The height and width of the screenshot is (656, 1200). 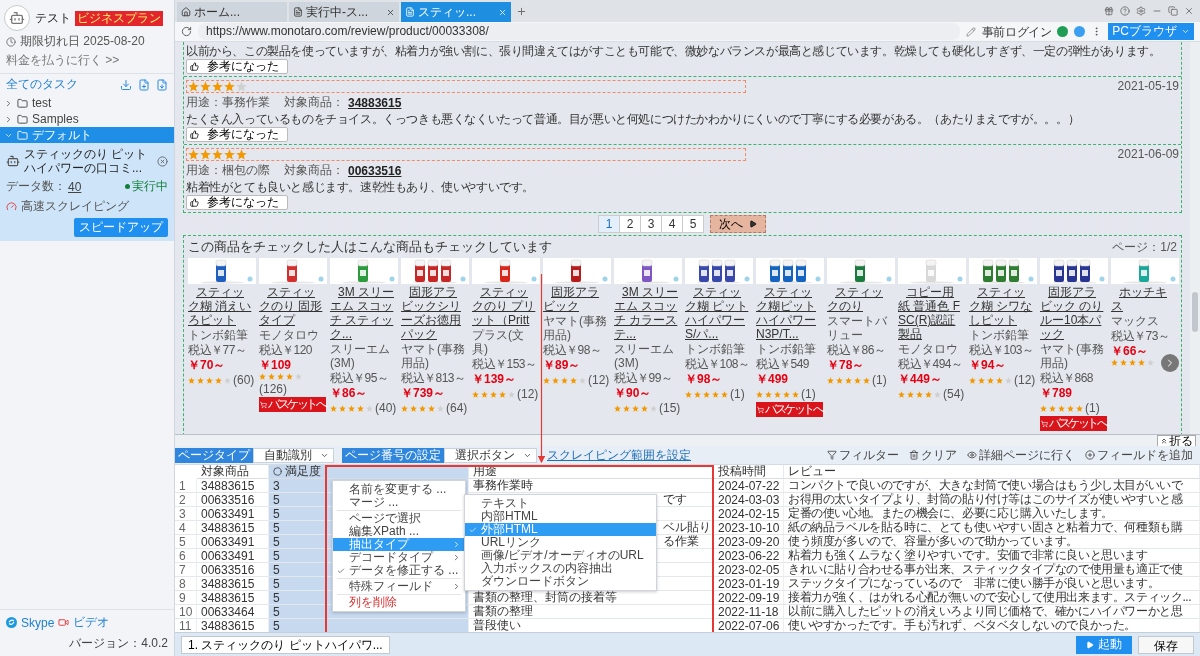 What do you see at coordinates (162, 84) in the screenshot?
I see `file-icon` at bounding box center [162, 84].